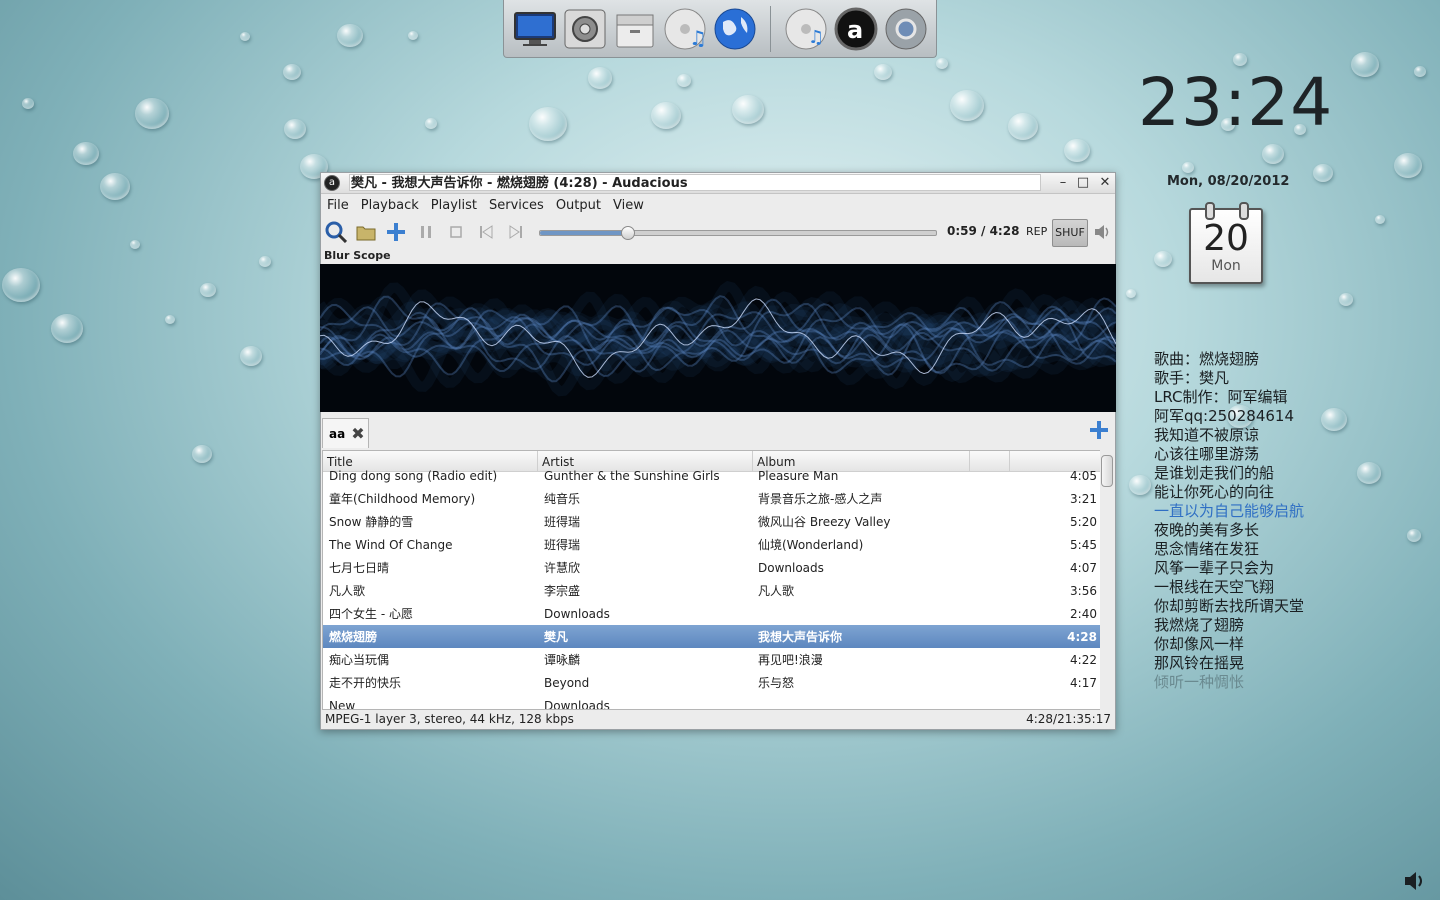 The width and height of the screenshot is (1440, 900). Describe the element at coordinates (402, 499) in the screenshot. I see `track-title: 童年(Childhood Memory)` at that location.